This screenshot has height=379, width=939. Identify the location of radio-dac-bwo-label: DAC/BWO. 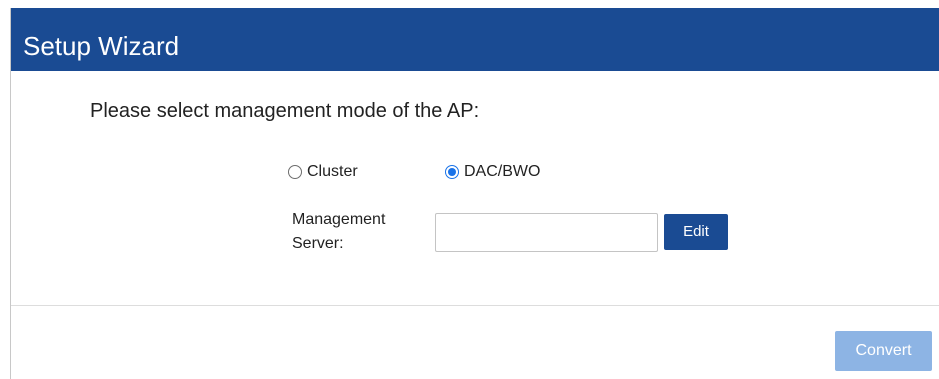
(502, 172).